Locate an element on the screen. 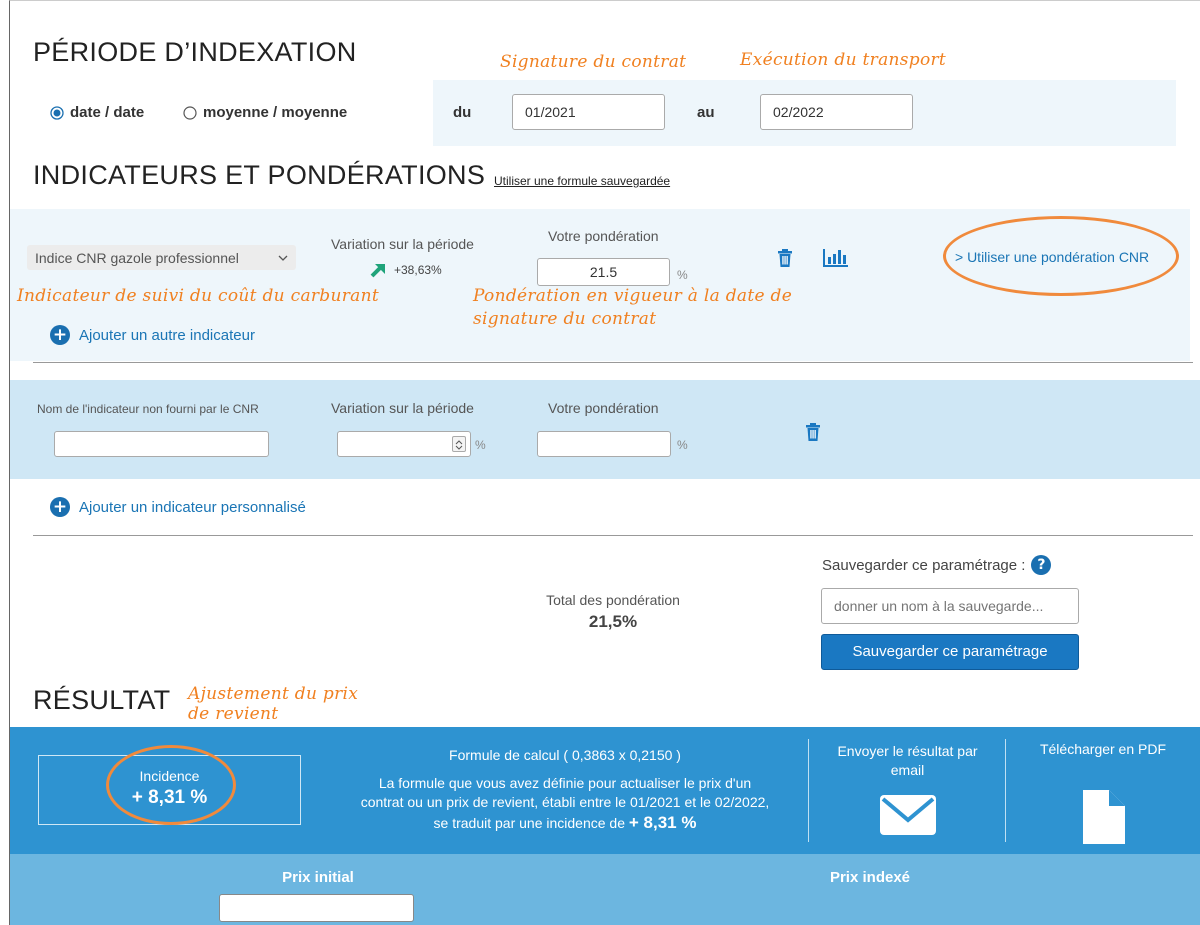 Image resolution: width=1200 pixels, height=925 pixels. radio-date: date / date is located at coordinates (97, 112).